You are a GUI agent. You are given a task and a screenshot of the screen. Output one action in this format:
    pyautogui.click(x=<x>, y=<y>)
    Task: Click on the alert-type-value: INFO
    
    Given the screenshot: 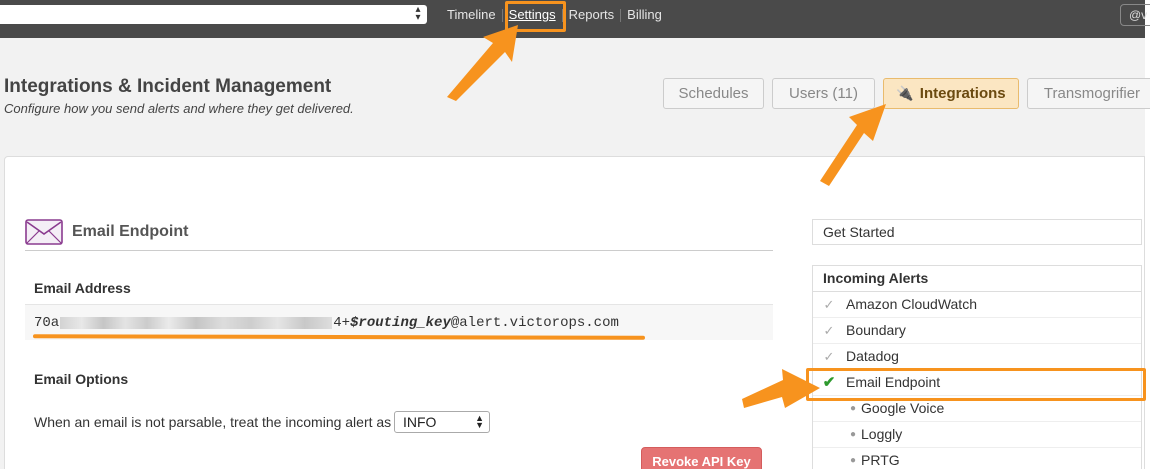 What is the action you would take?
    pyautogui.click(x=420, y=422)
    